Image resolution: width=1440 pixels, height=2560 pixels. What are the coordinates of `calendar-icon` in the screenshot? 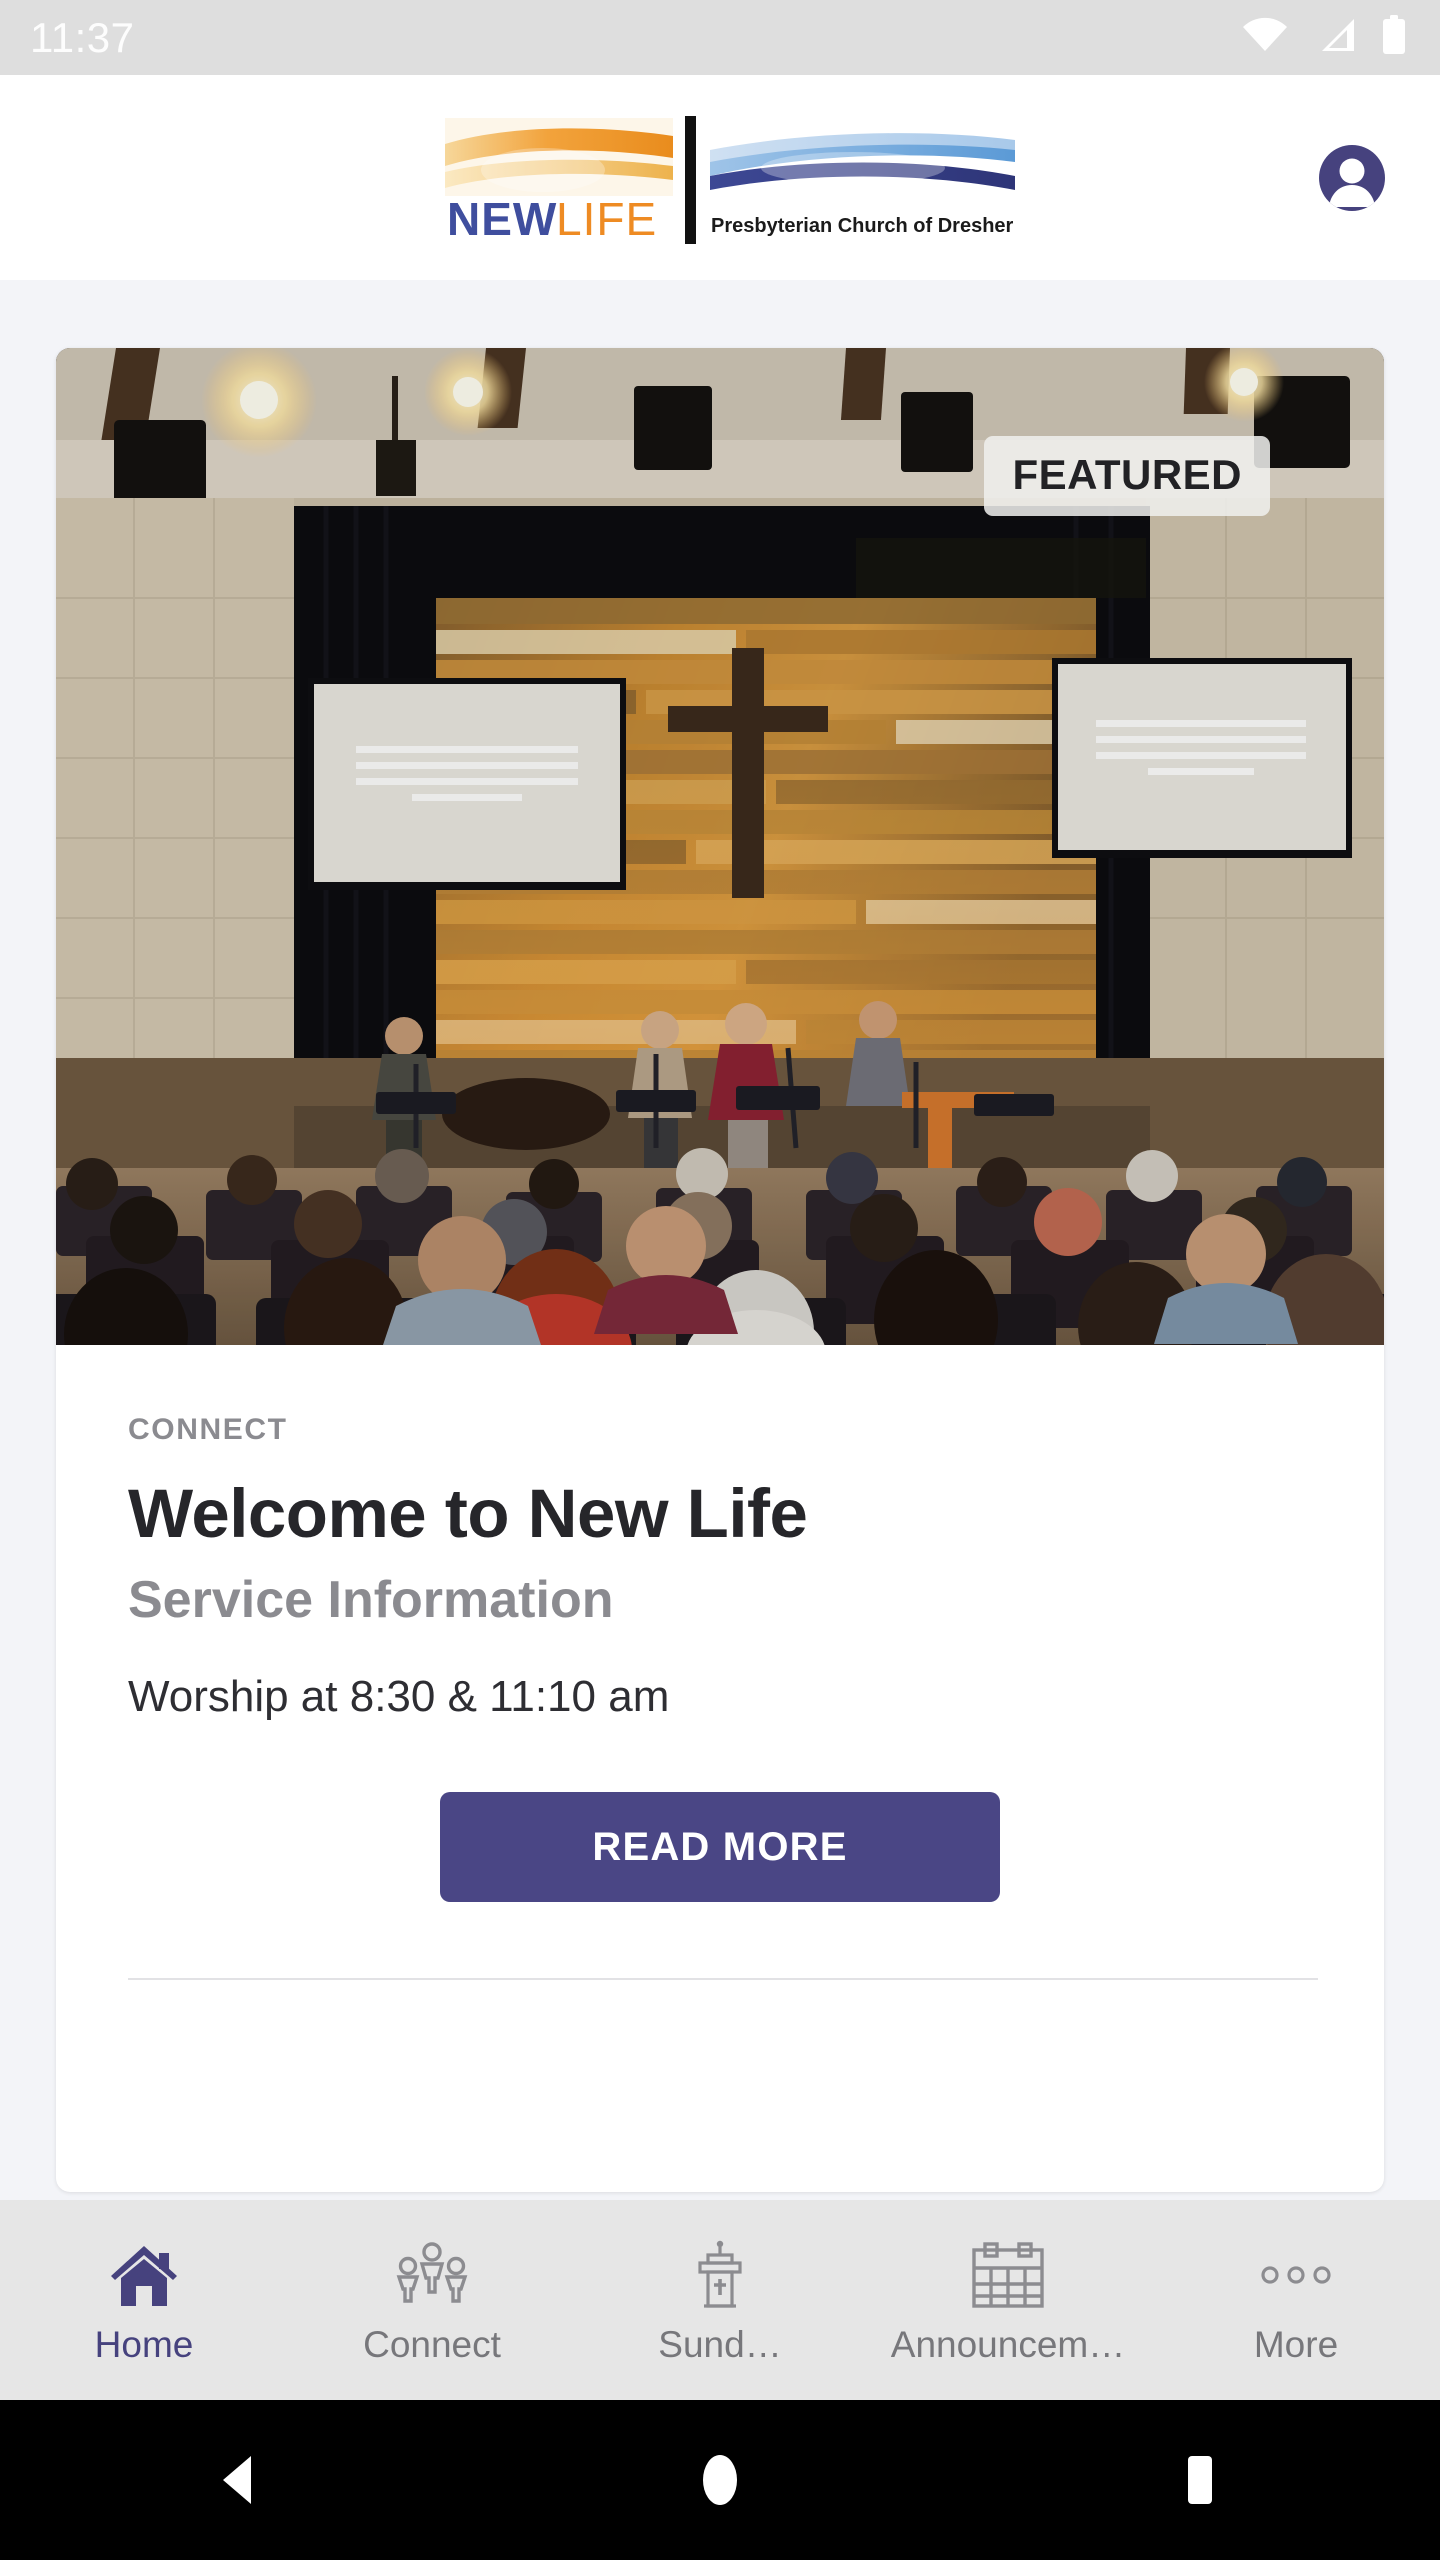 It's located at (1008, 2275).